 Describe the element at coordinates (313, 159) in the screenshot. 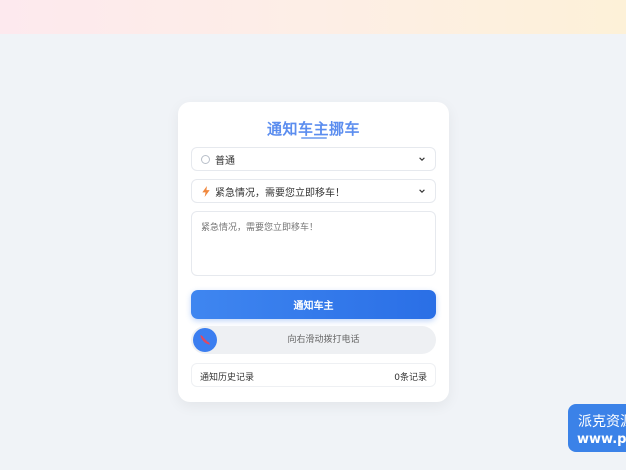

I see `priority-select: 普通` at that location.